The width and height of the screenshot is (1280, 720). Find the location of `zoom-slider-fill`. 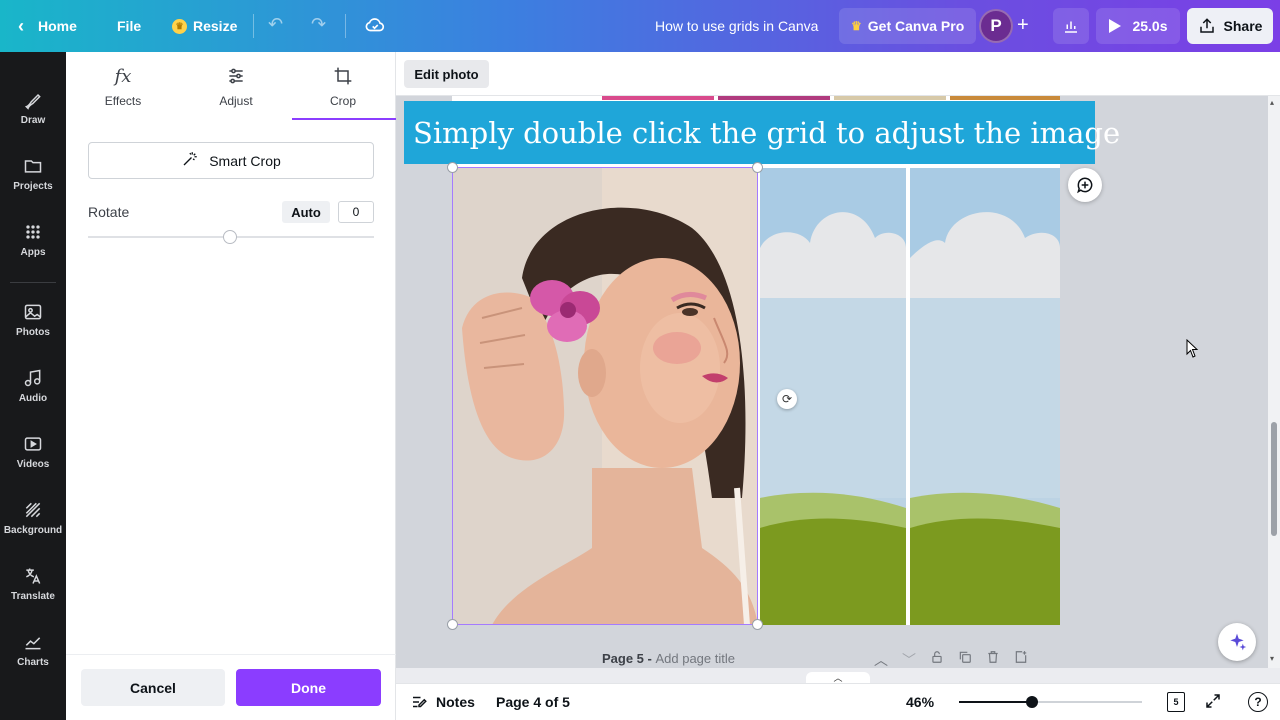

zoom-slider-fill is located at coordinates (995, 702).